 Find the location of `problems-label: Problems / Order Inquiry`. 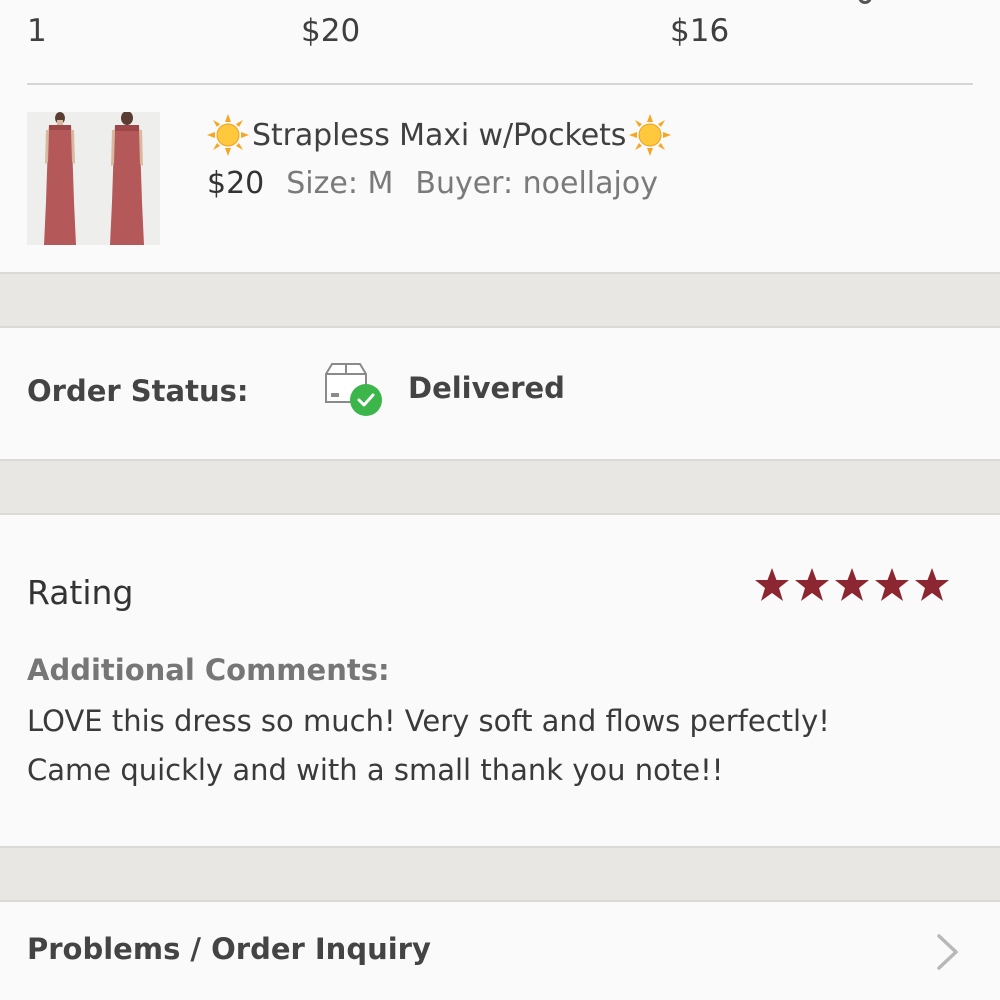

problems-label: Problems / Order Inquiry is located at coordinates (229, 949).